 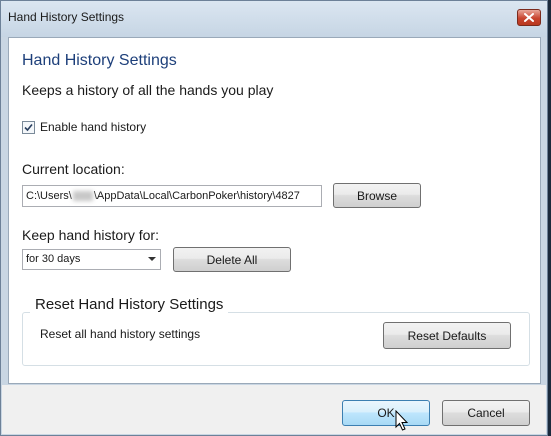 I want to click on close-button, so click(x=529, y=17).